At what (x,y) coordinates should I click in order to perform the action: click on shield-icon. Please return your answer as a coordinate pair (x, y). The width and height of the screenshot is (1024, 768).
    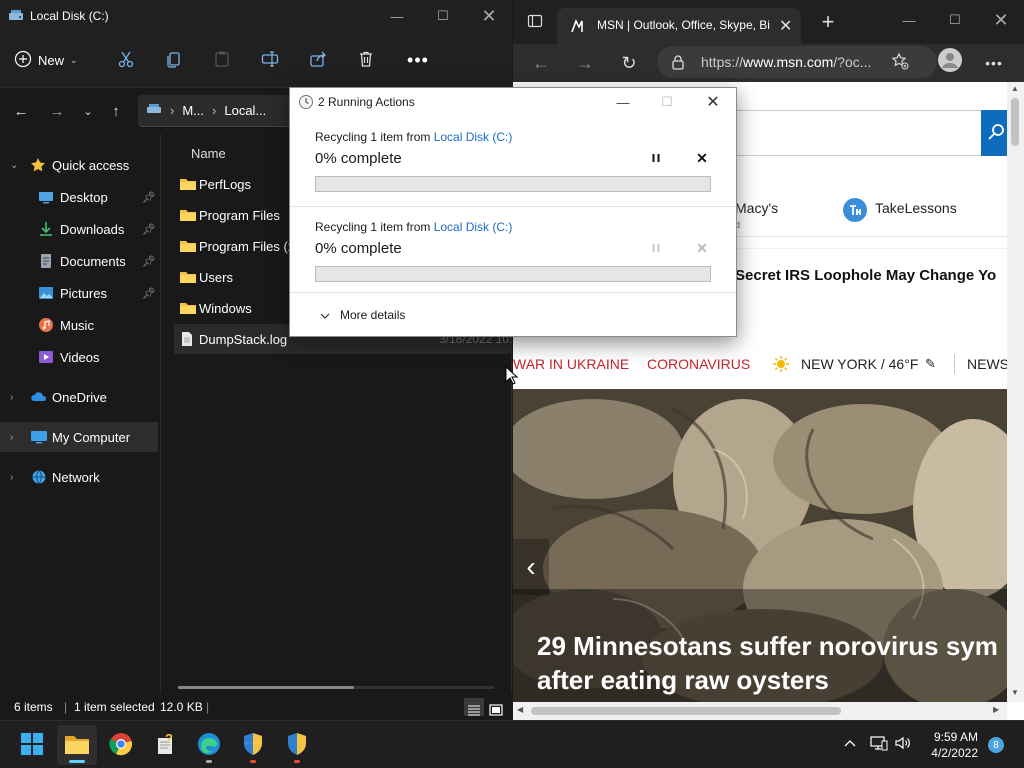
    Looking at the image, I should click on (253, 745).